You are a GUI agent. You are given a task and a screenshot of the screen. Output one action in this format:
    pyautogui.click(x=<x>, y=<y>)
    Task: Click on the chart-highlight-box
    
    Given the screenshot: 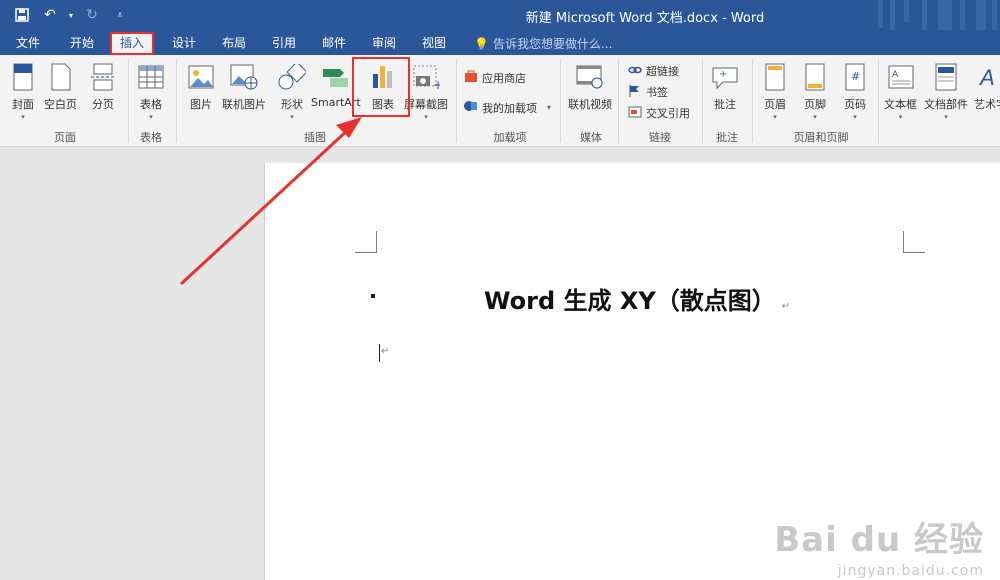 What is the action you would take?
    pyautogui.click(x=381, y=87)
    